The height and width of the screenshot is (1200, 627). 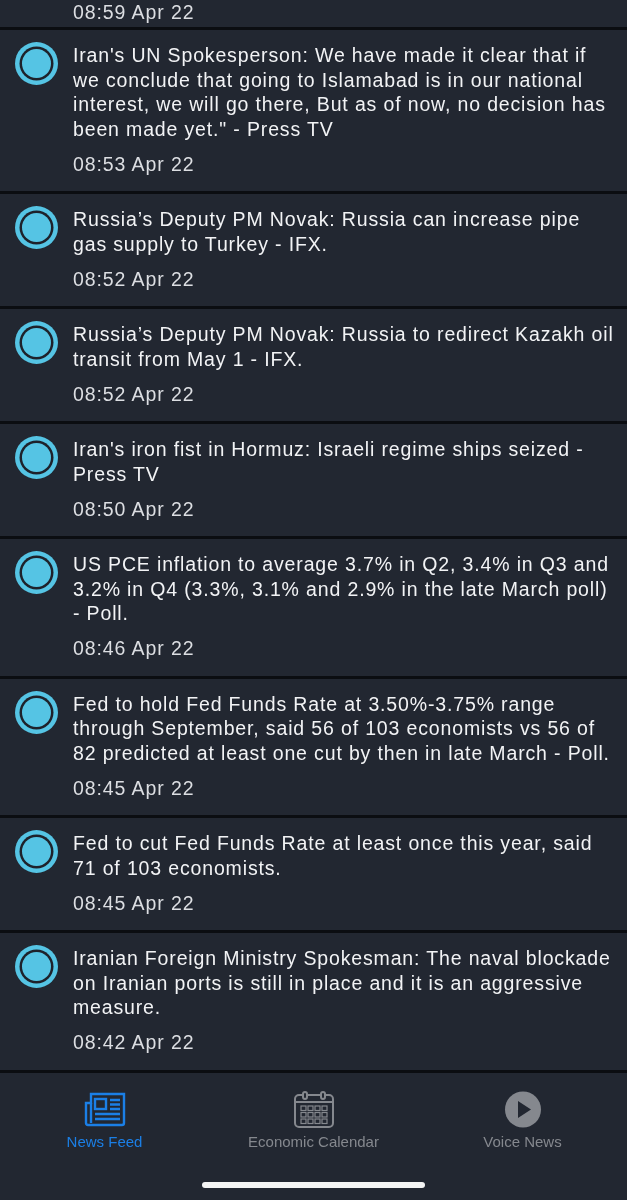 I want to click on timestamp: 08:50 Apr 22, so click(x=134, y=508).